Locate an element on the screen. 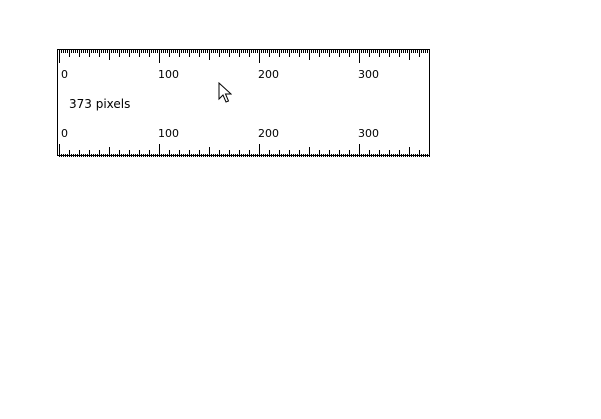 The width and height of the screenshot is (601, 419). top-scale-label-100: 100 is located at coordinates (168, 74).